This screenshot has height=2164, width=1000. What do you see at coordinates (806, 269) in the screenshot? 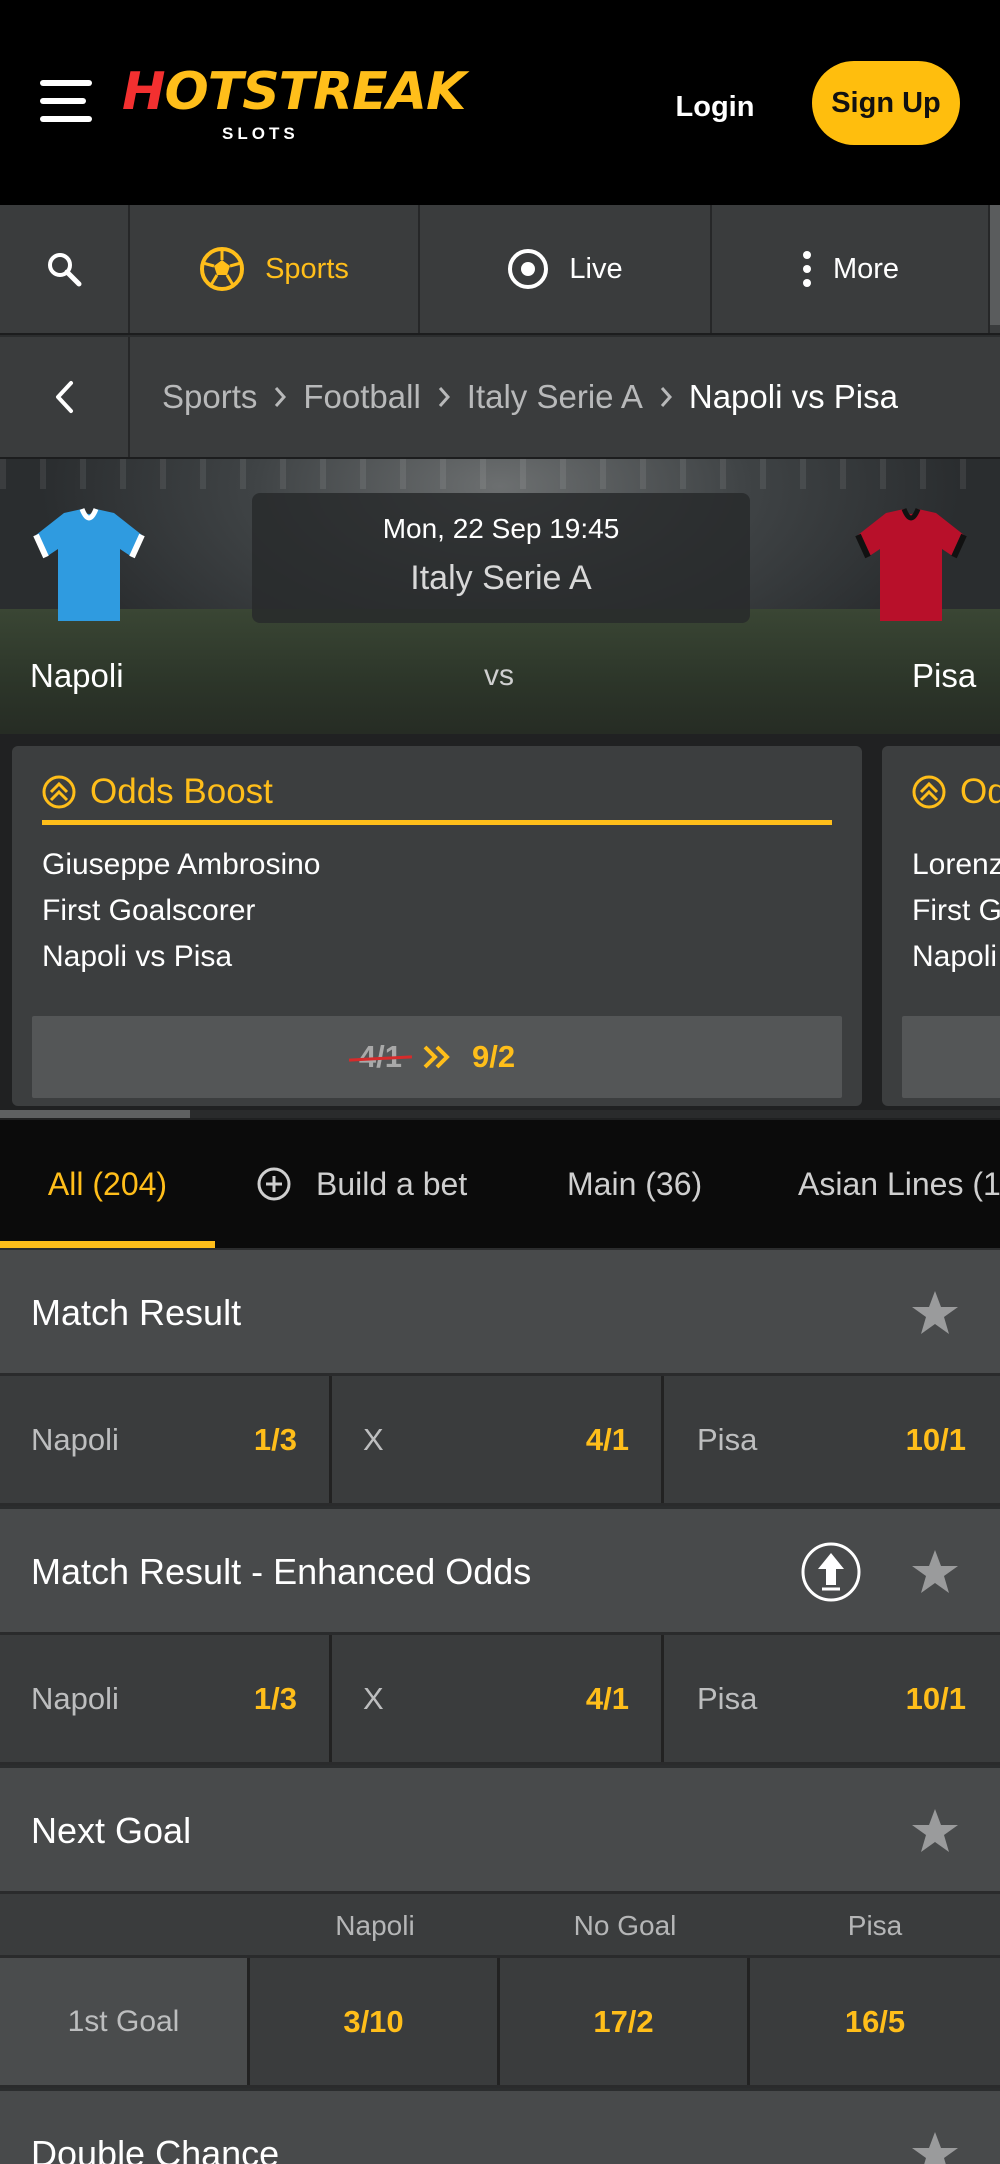
I see `more-vertical-icon` at bounding box center [806, 269].